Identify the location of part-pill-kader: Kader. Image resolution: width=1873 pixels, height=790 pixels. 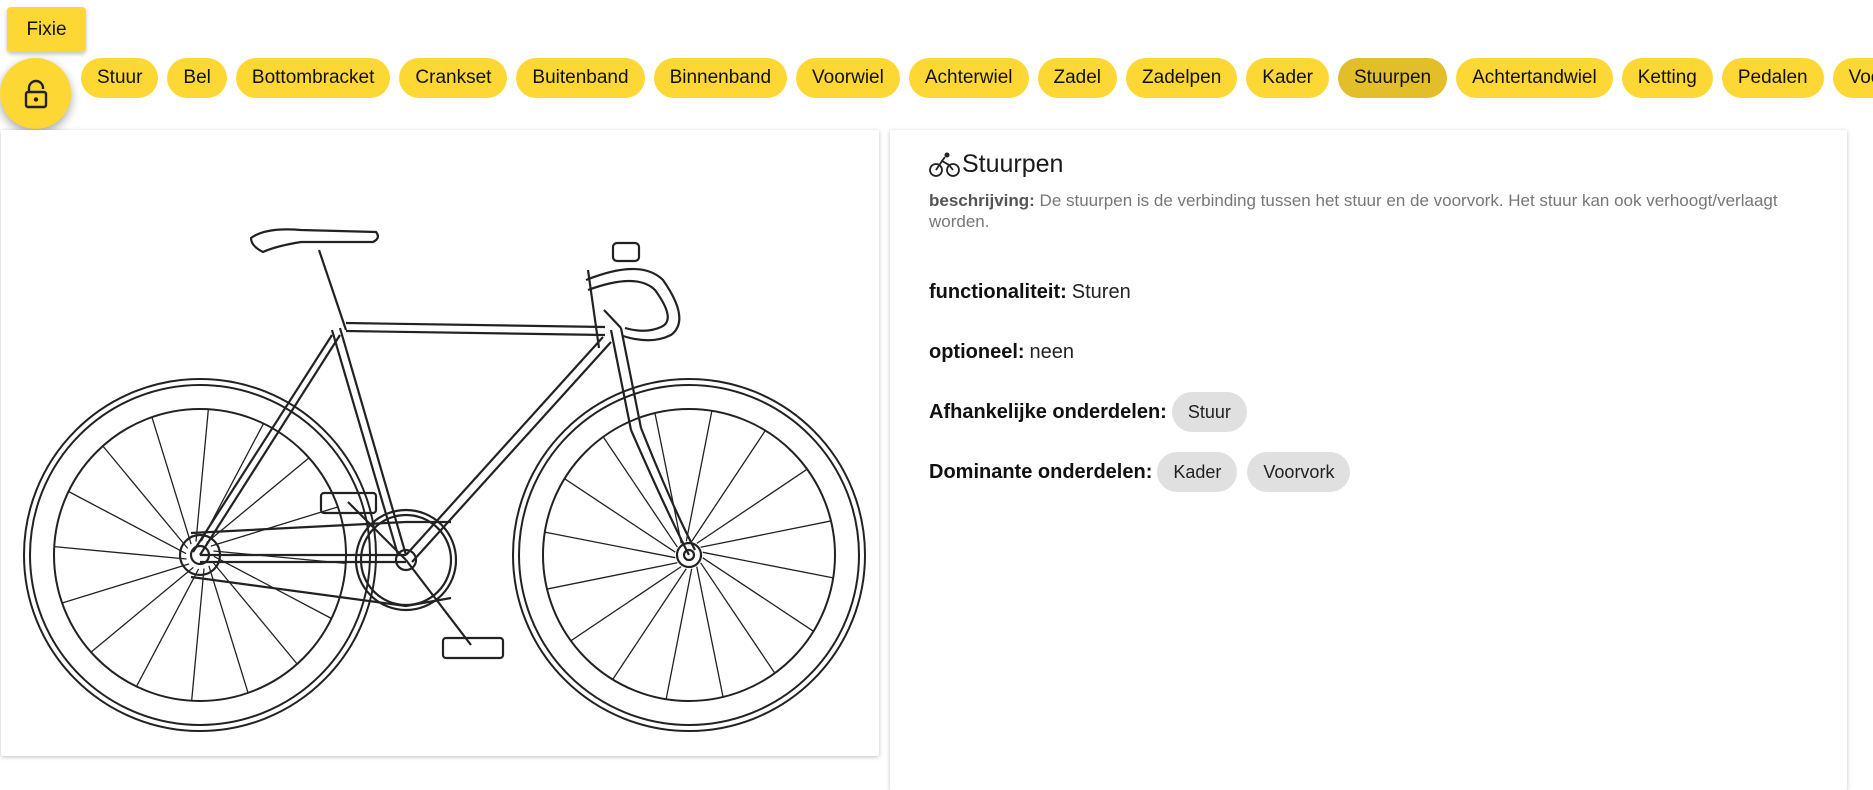
(1197, 472).